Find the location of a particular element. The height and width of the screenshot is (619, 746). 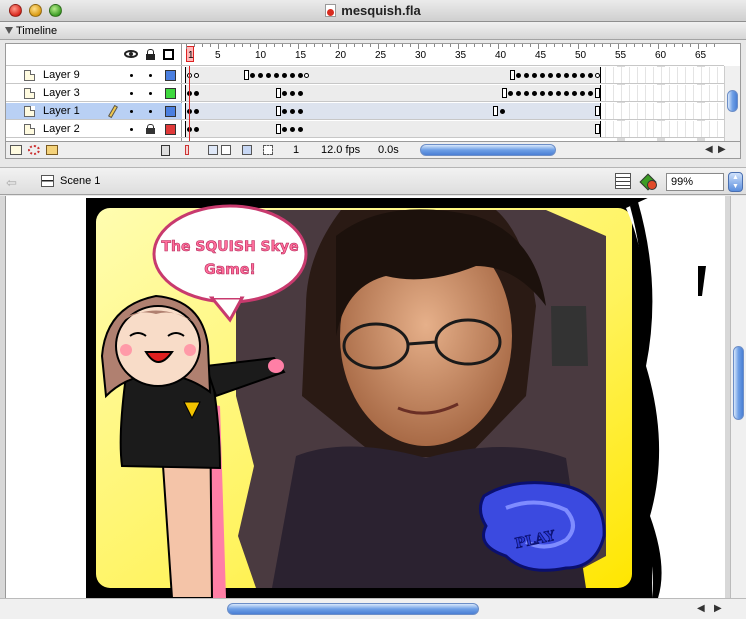

back-arrow-icon: ⇦ is located at coordinates (11, 183).